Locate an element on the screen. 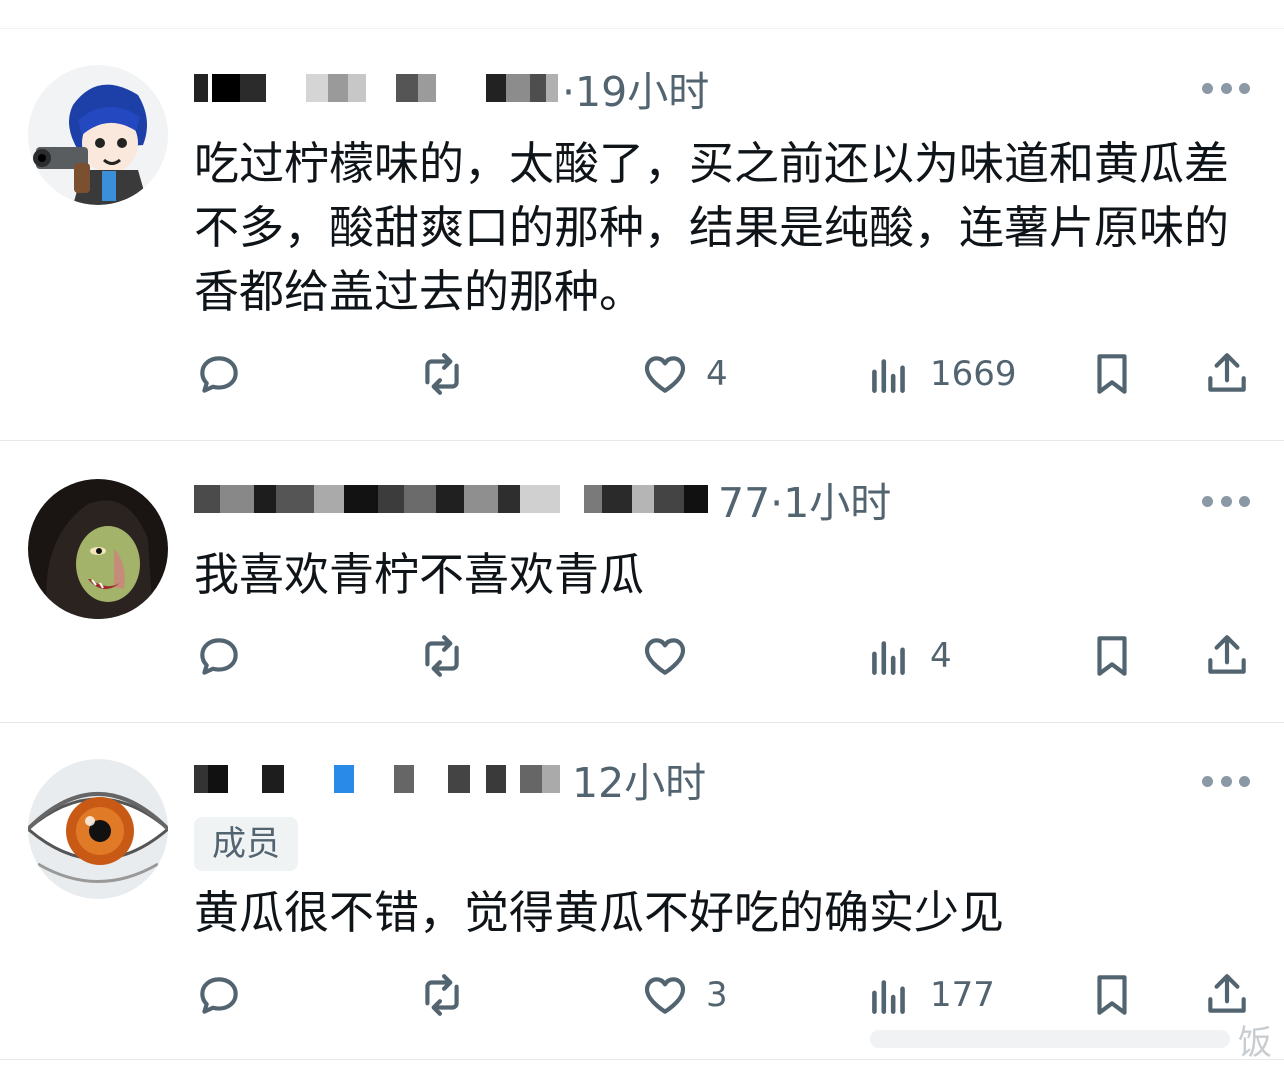  post-time: 12小时 is located at coordinates (639, 783).